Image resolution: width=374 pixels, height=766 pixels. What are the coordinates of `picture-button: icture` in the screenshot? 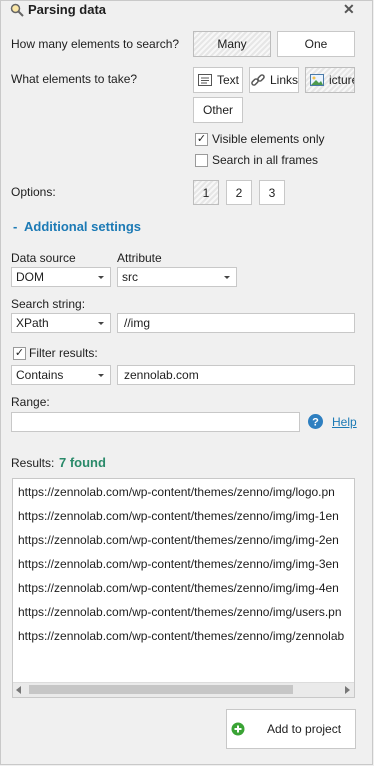 It's located at (330, 80).